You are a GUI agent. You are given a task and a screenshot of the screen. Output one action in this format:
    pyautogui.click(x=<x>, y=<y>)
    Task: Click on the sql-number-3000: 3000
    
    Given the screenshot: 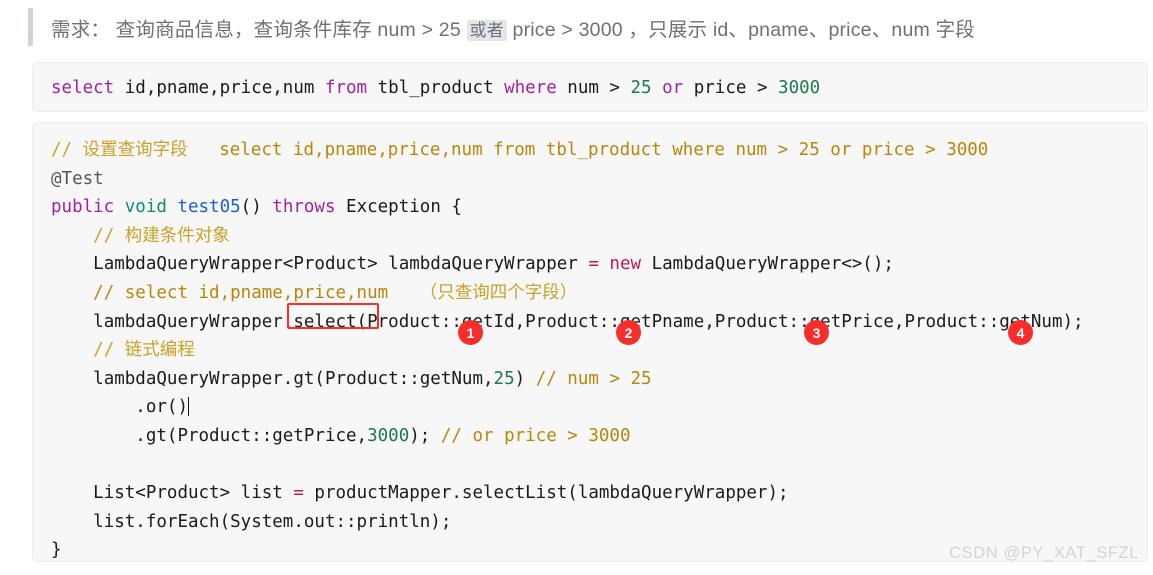 What is the action you would take?
    pyautogui.click(x=799, y=88)
    